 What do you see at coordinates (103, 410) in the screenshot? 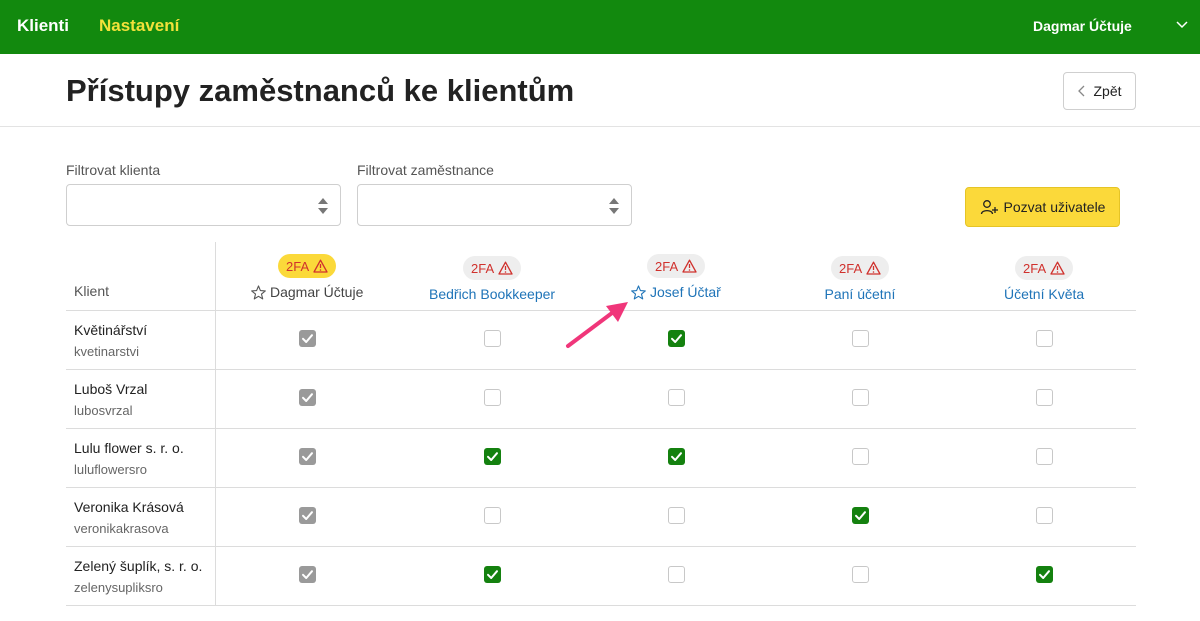
I see `client-slug: lubosvrzal` at bounding box center [103, 410].